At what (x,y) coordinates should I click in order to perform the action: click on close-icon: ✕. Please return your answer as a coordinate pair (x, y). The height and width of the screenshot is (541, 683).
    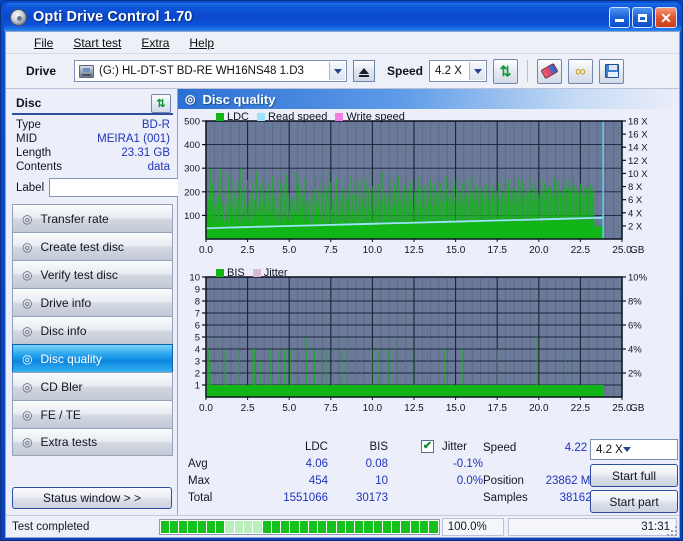
    Looking at the image, I should click on (666, 17).